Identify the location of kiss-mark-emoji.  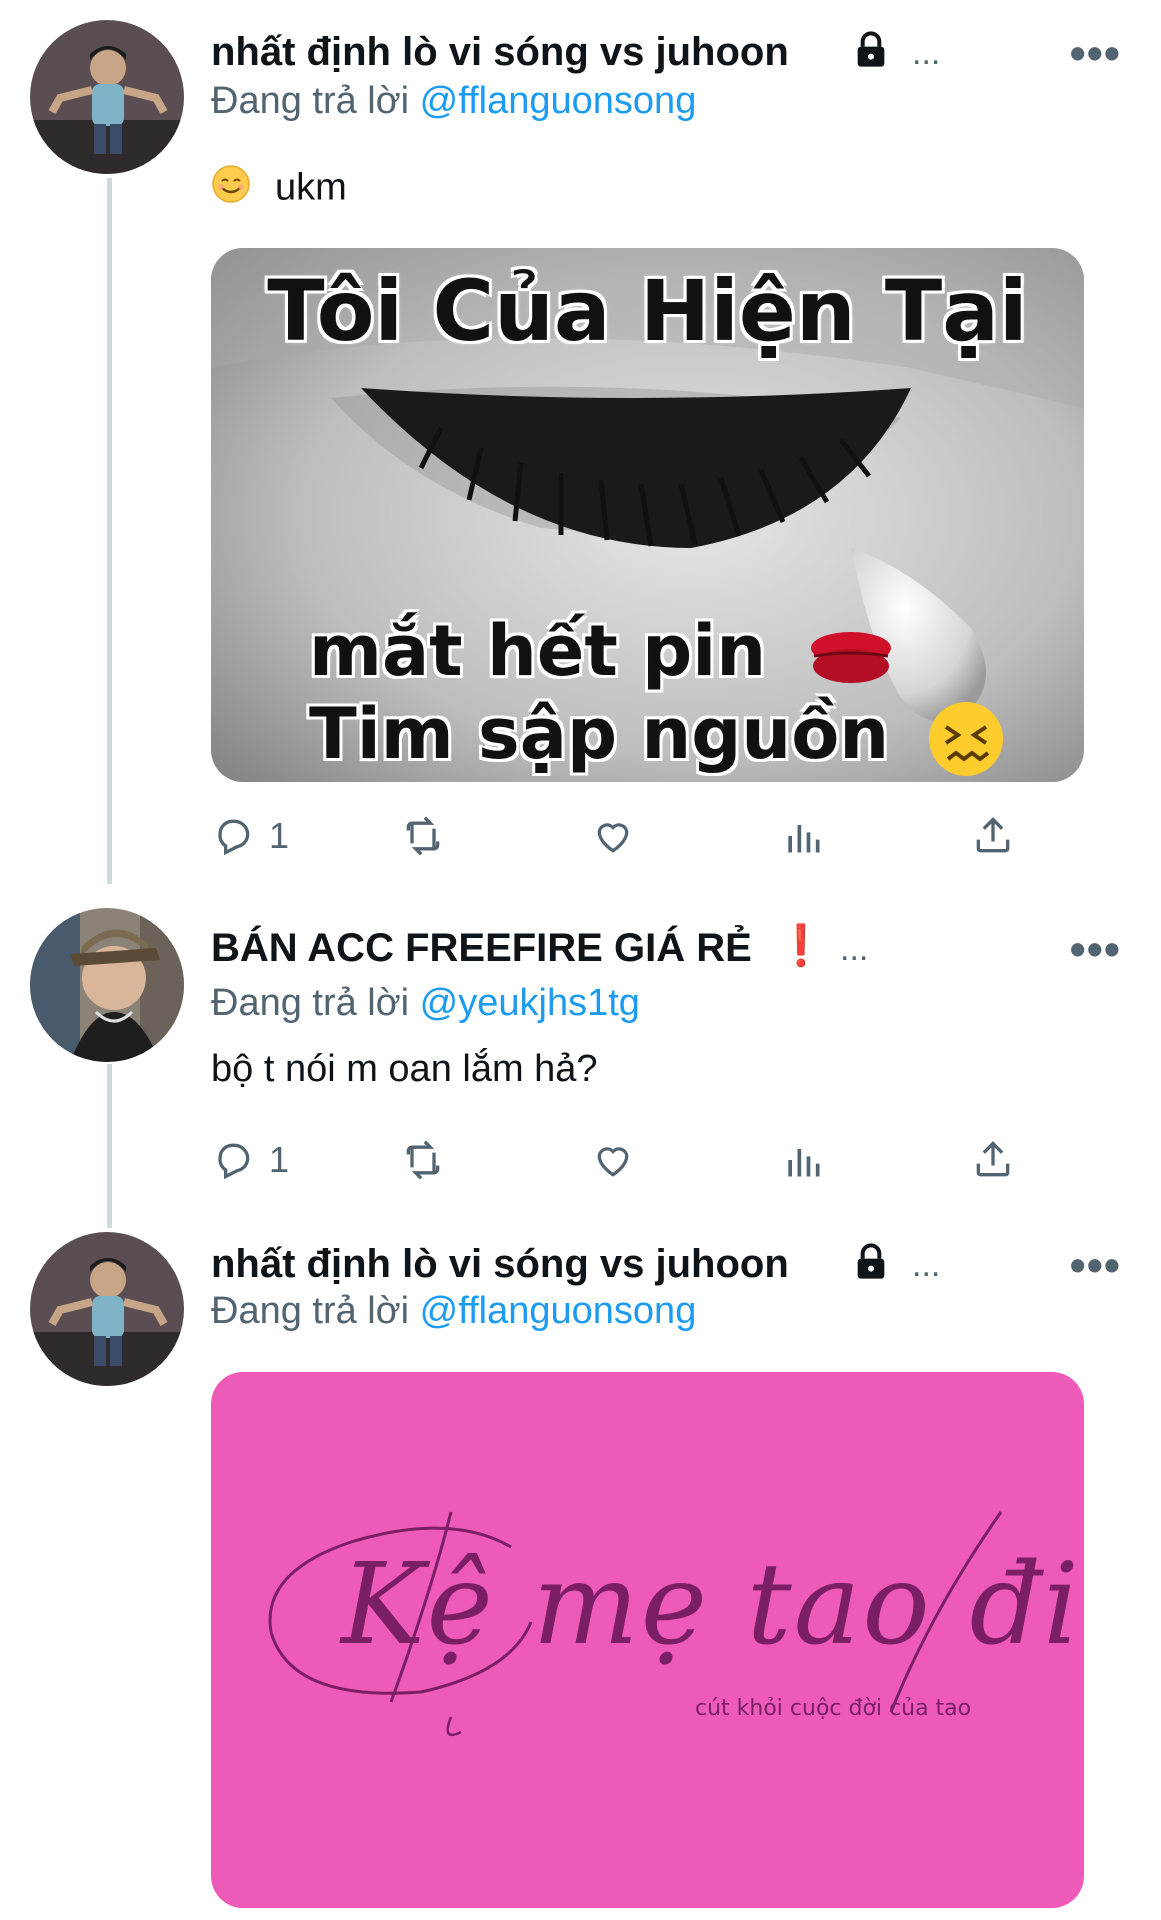
(851, 656).